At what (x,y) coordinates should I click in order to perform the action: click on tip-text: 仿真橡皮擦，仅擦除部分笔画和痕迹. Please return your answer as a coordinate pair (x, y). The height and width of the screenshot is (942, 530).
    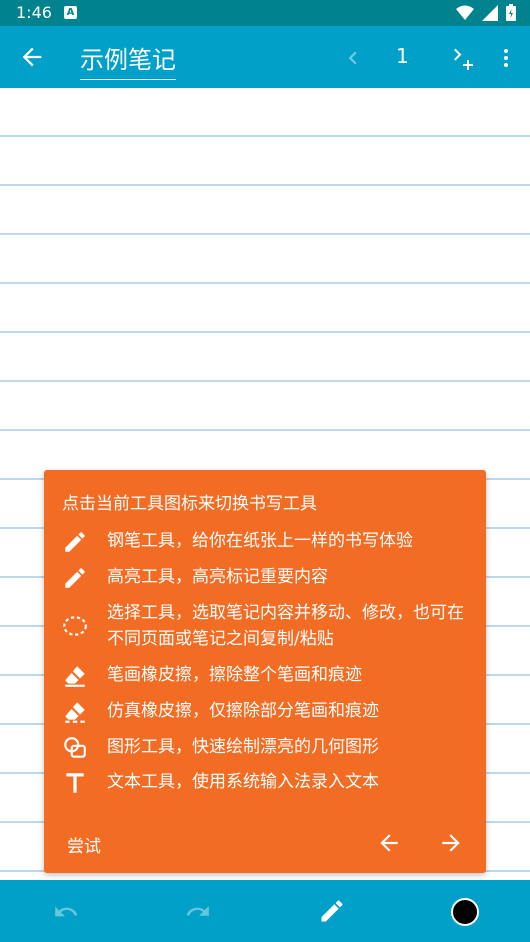
    Looking at the image, I should click on (243, 711).